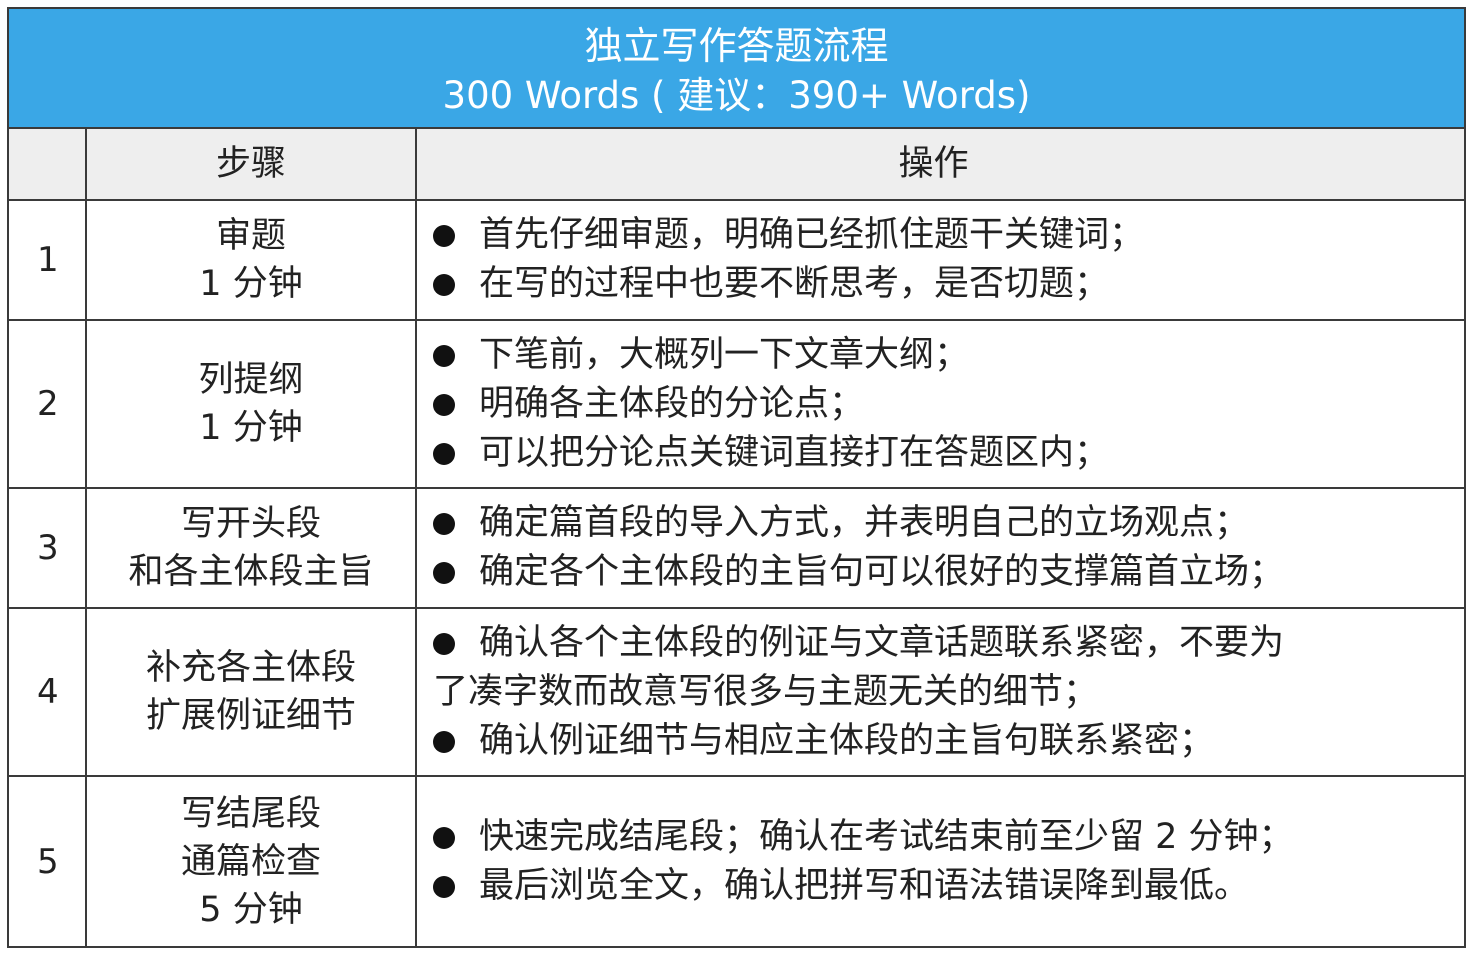 Image resolution: width=1474 pixels, height=960 pixels. I want to click on row-number: 2, so click(48, 404).